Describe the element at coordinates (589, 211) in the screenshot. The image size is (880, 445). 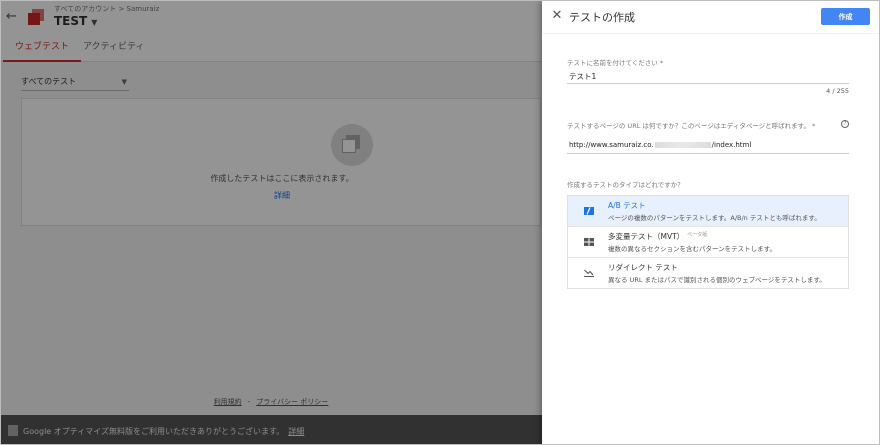
I see `ab-test-icon` at that location.